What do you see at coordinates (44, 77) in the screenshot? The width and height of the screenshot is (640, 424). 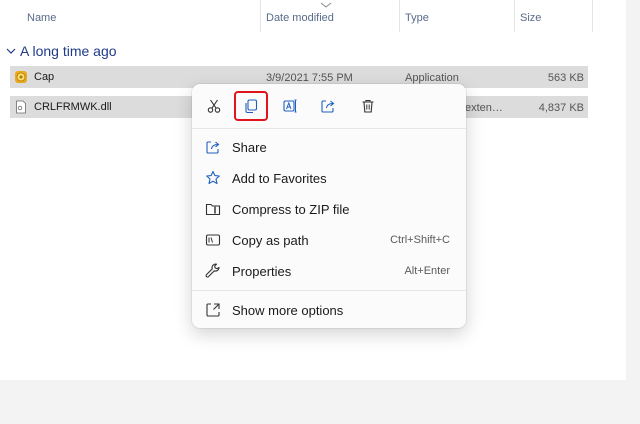 I see `file-name: Cap` at bounding box center [44, 77].